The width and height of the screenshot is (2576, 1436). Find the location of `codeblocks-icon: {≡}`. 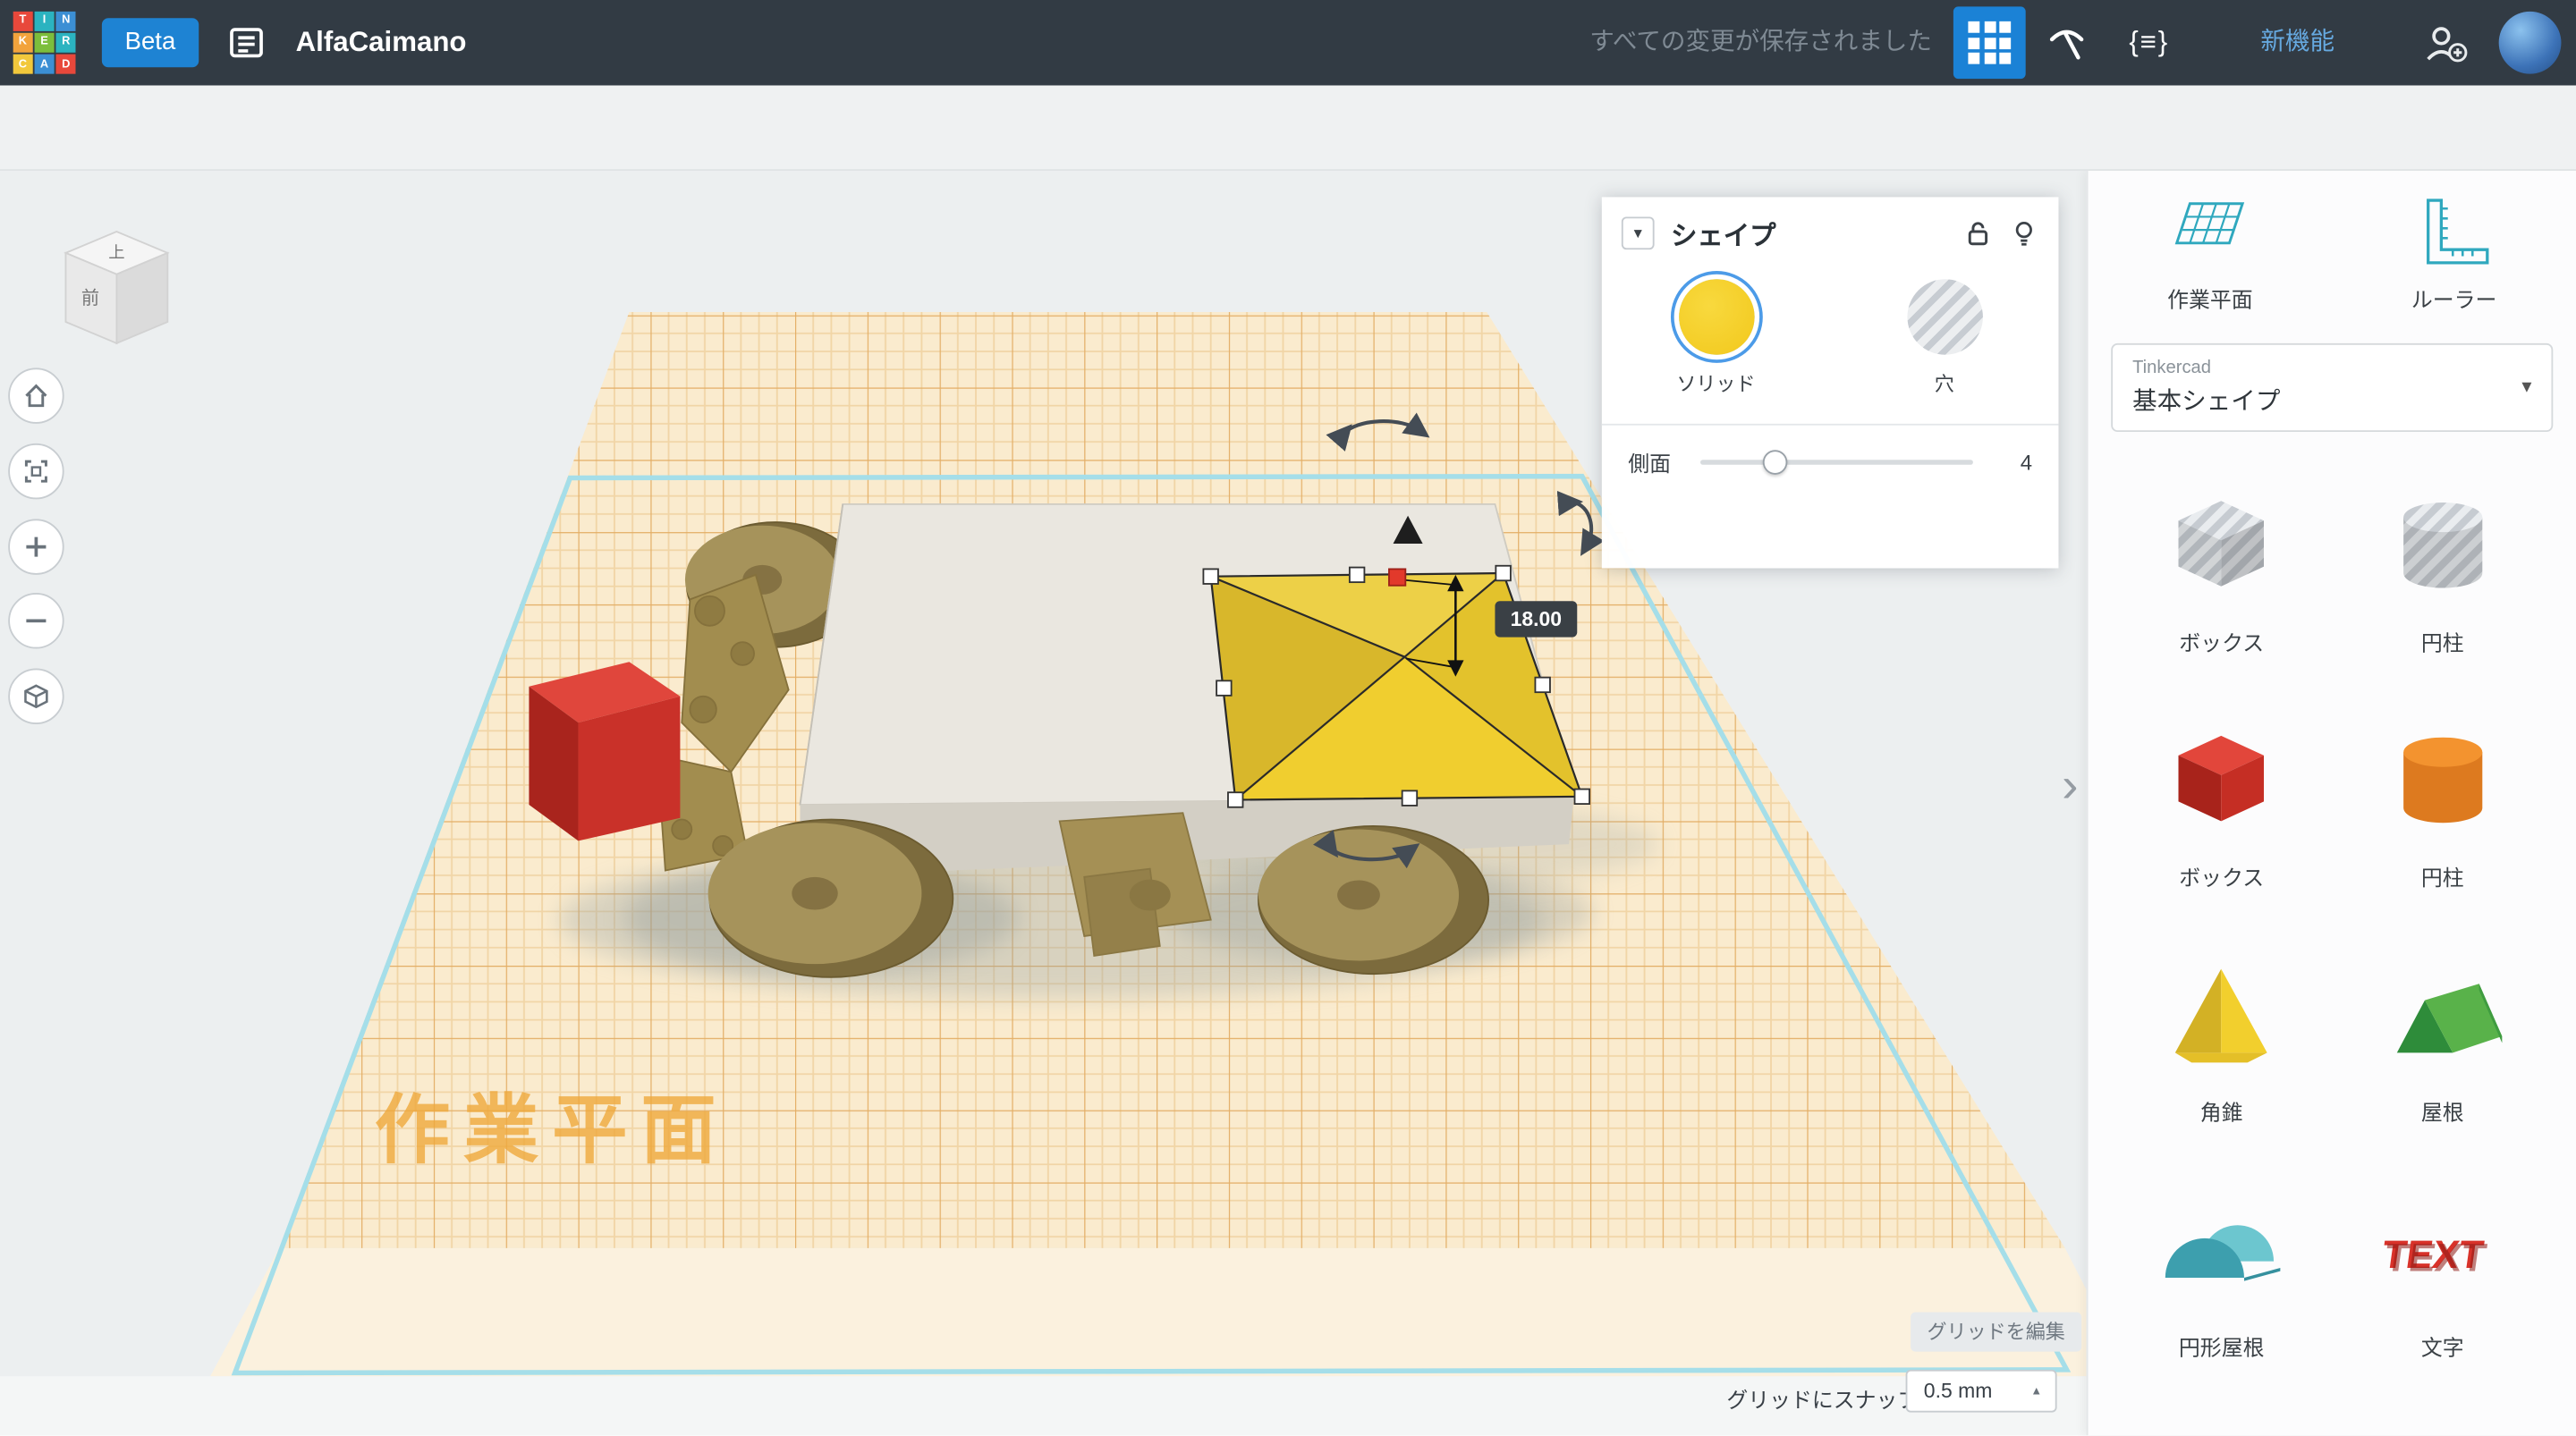

codeblocks-icon: {≡} is located at coordinates (2149, 43).